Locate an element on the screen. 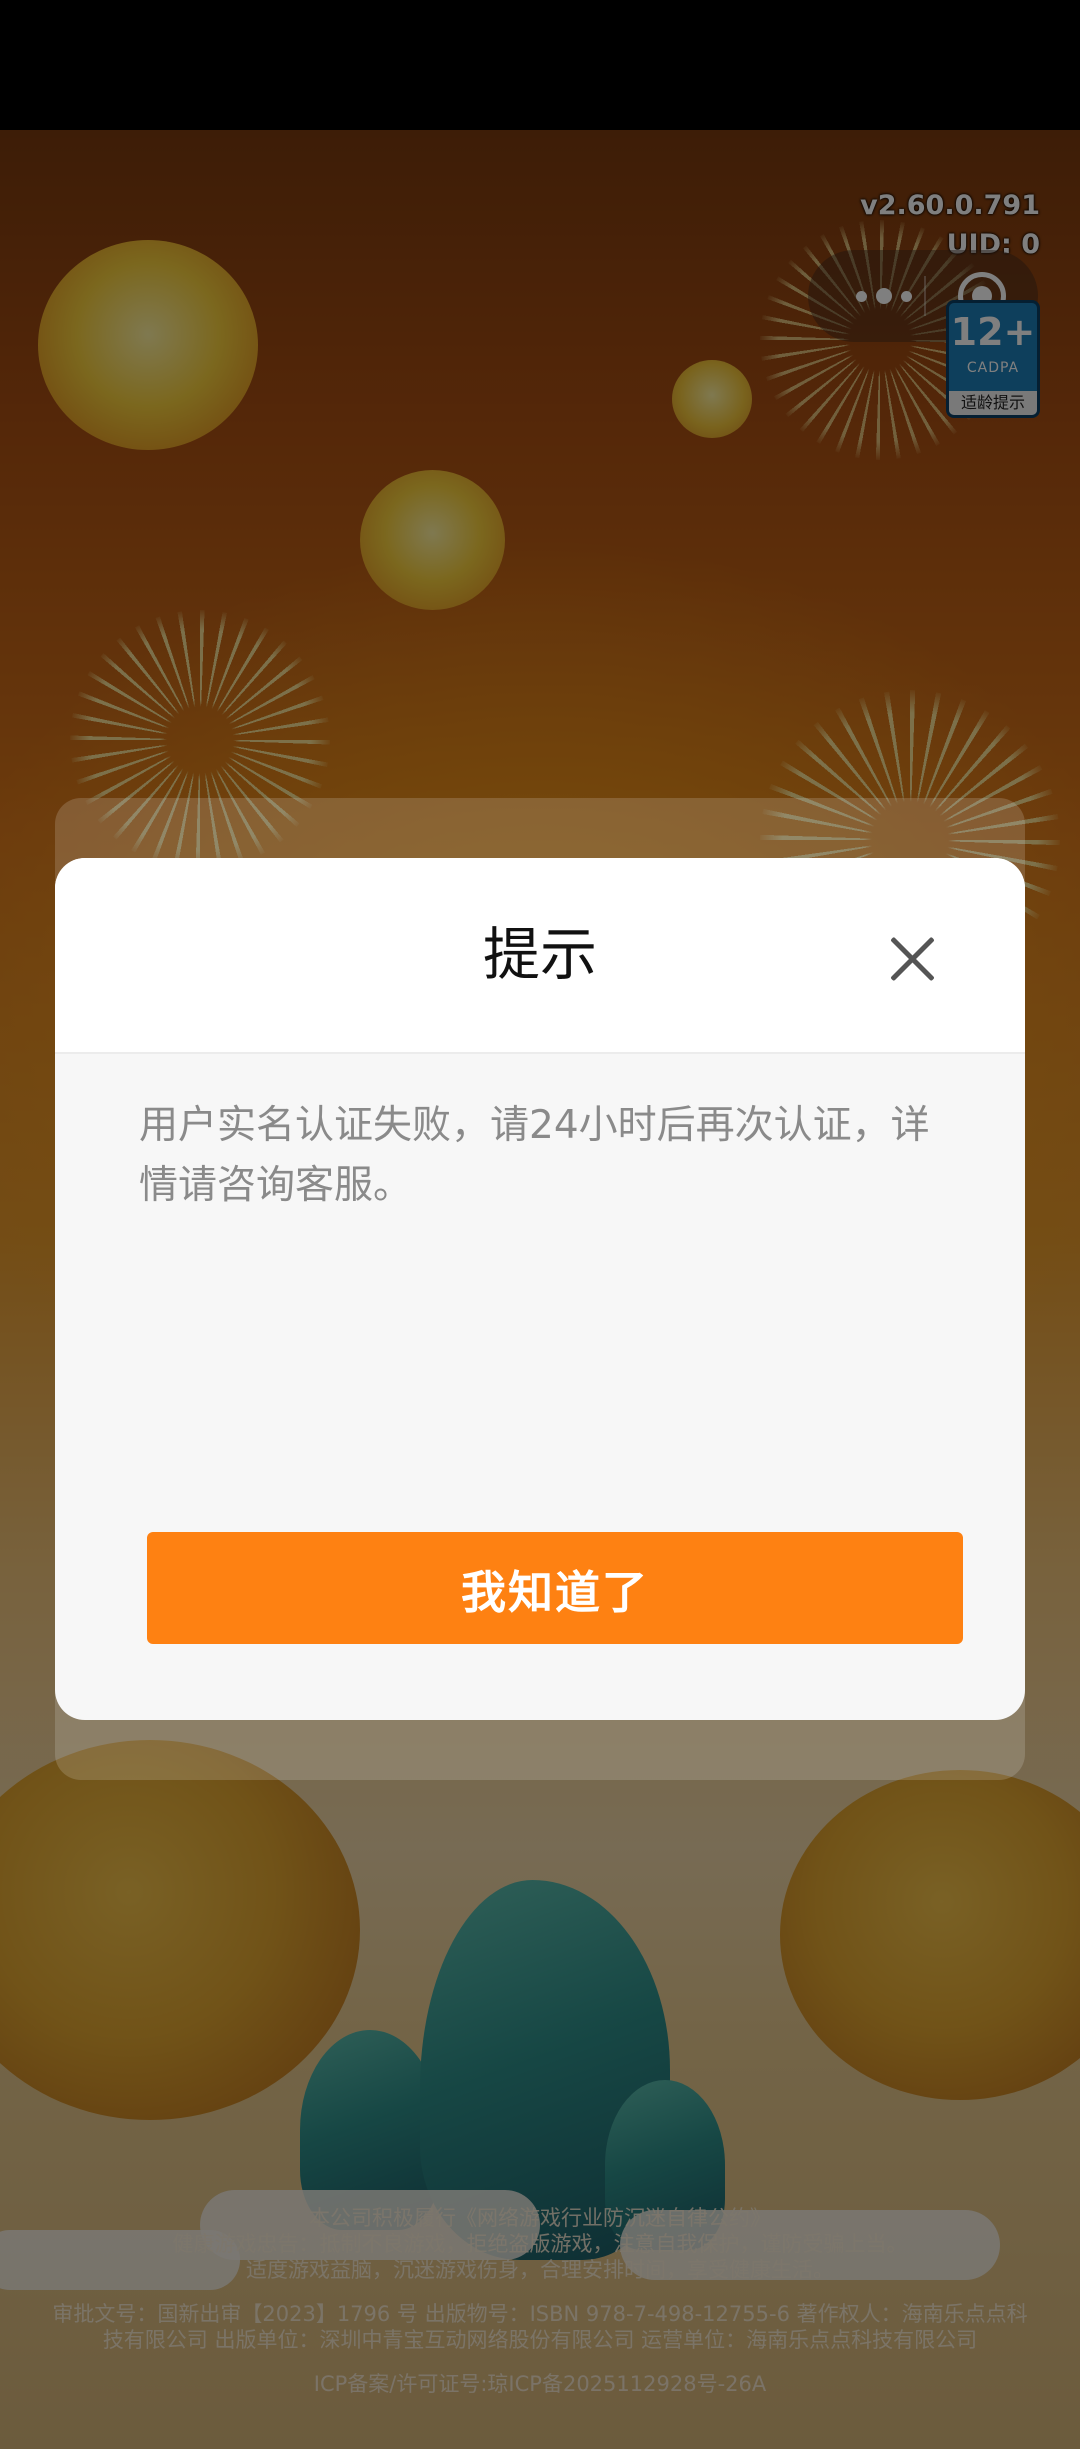 The image size is (1080, 2449). dialog-header: 提示 is located at coordinates (540, 956).